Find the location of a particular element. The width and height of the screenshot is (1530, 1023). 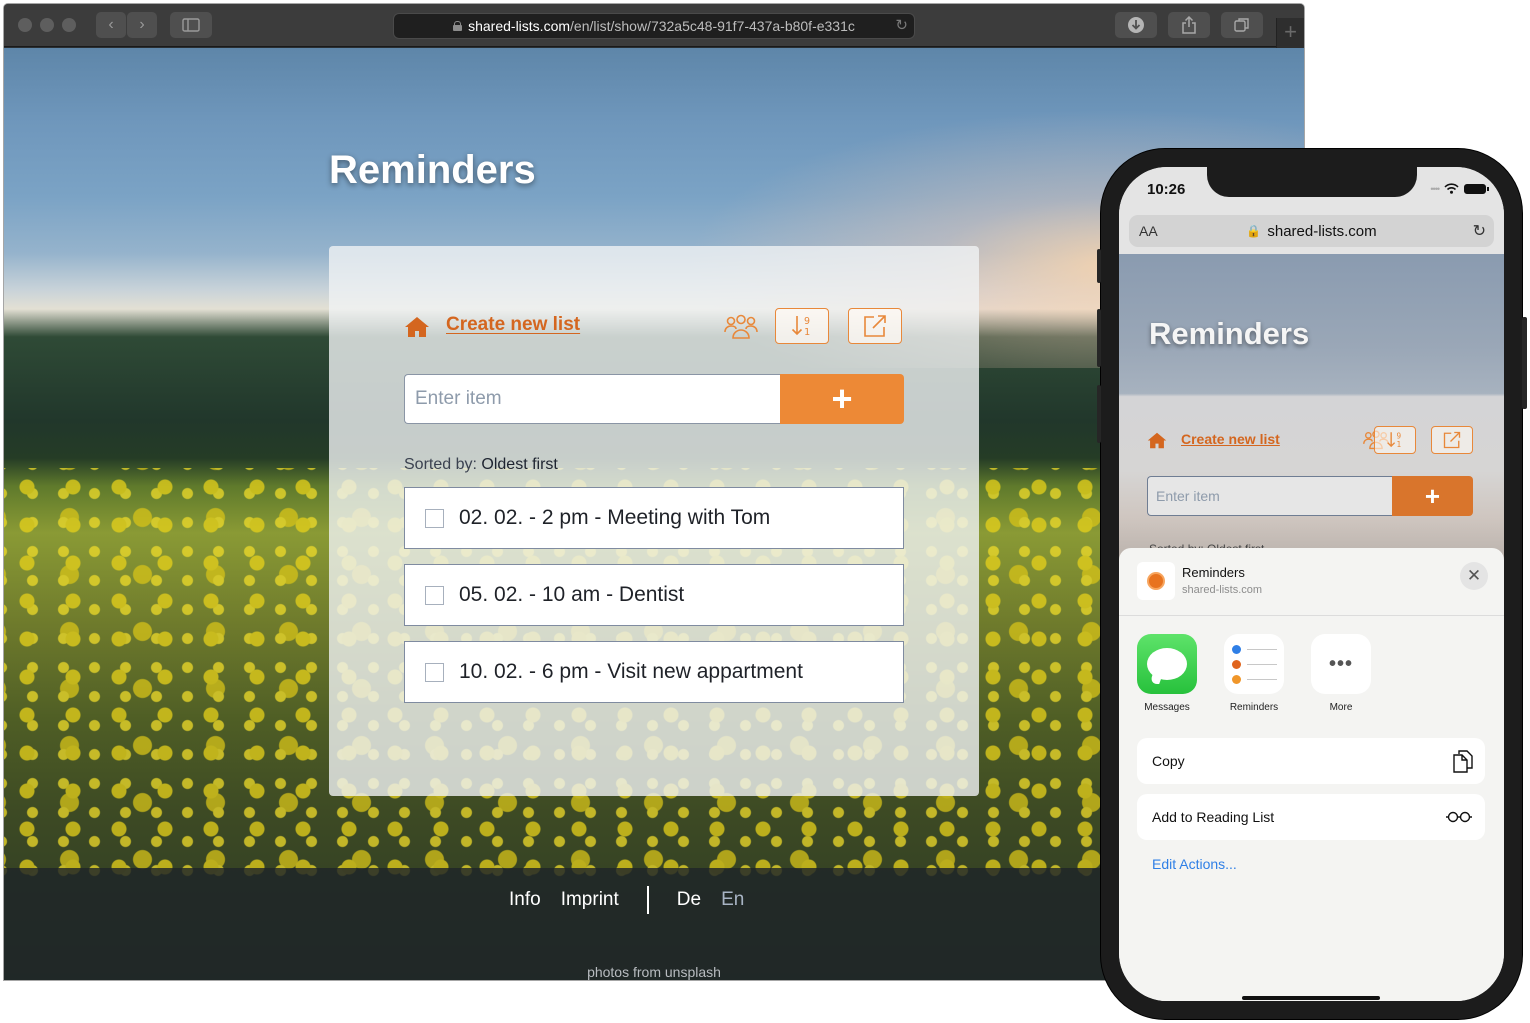

mobile-list-toolbar: Create new list 9 1 is located at coordinates (1312, 441).